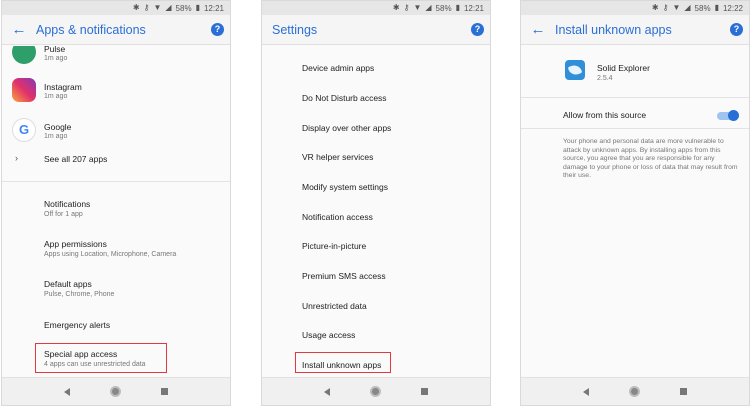 This screenshot has width=751, height=406. What do you see at coordinates (337, 157) in the screenshot?
I see `menu-item: VR helper services` at bounding box center [337, 157].